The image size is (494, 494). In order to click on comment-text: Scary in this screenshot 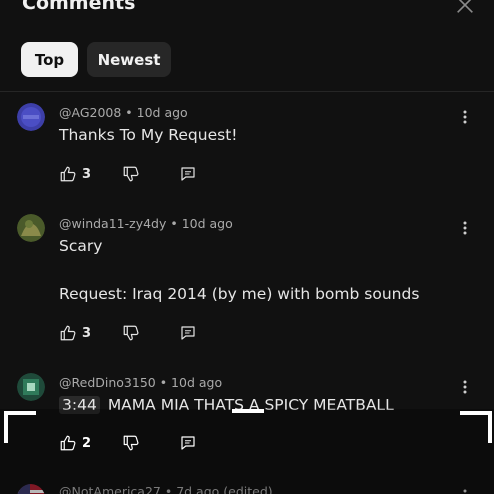, I will do `click(81, 246)`.